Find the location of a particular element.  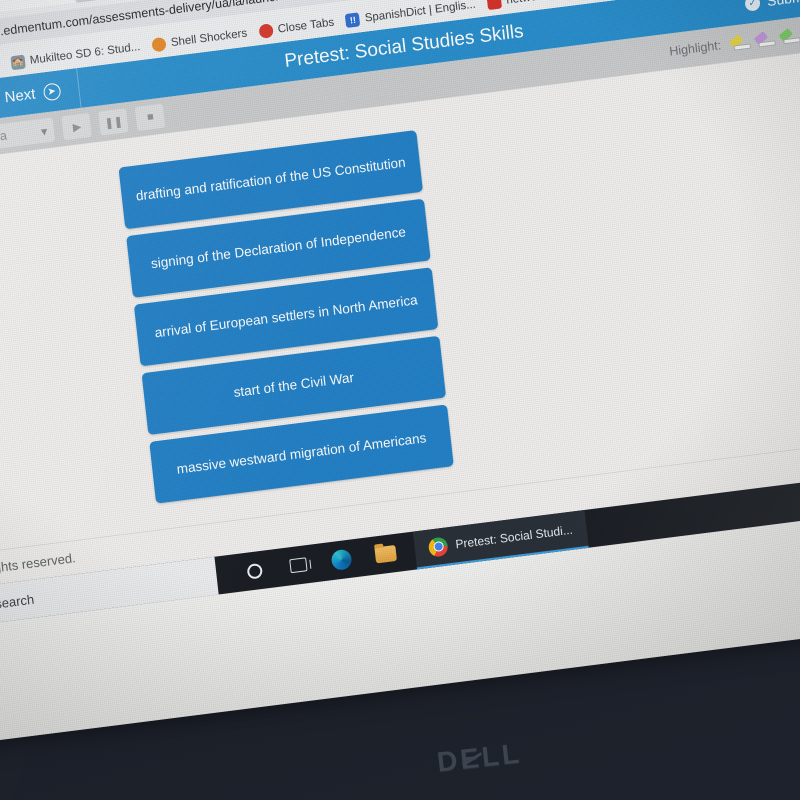

next-question-label: Next is located at coordinates (20, 95).